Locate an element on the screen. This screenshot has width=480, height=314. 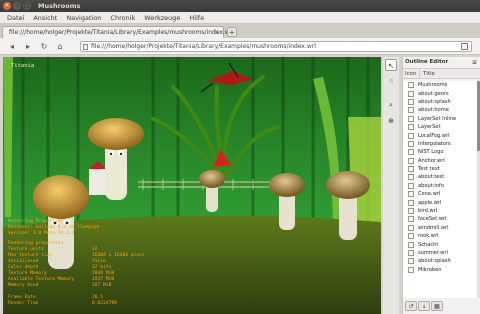
close-window-button: × is located at coordinates (7, 6).